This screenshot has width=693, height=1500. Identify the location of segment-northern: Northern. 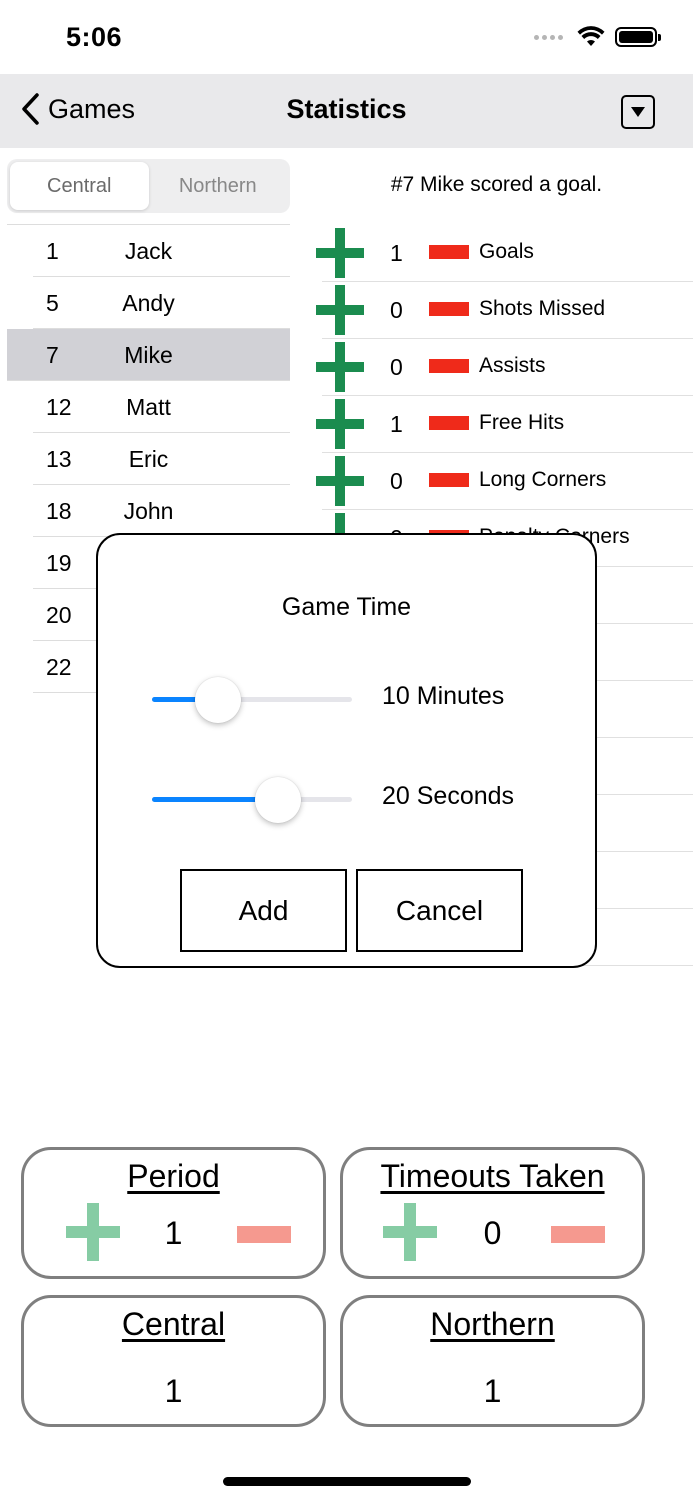
(218, 186).